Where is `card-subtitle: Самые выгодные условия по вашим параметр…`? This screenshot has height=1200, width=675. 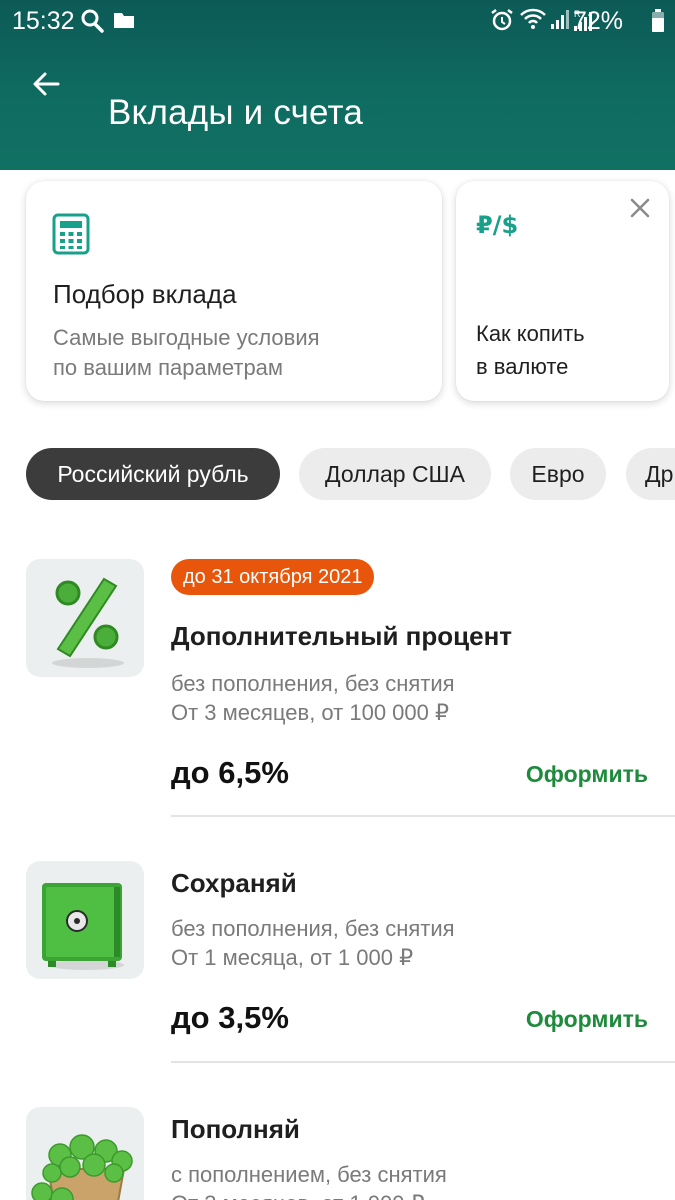
card-subtitle: Самые выгодные условия по вашим параметр… is located at coordinates (186, 353).